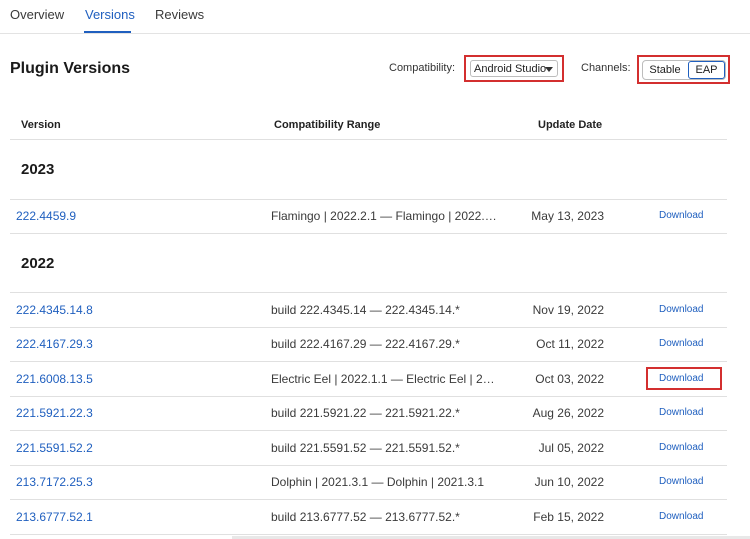 Image resolution: width=750 pixels, height=539 pixels. Describe the element at coordinates (571, 448) in the screenshot. I see `update-date: Jul 05, 2022` at that location.